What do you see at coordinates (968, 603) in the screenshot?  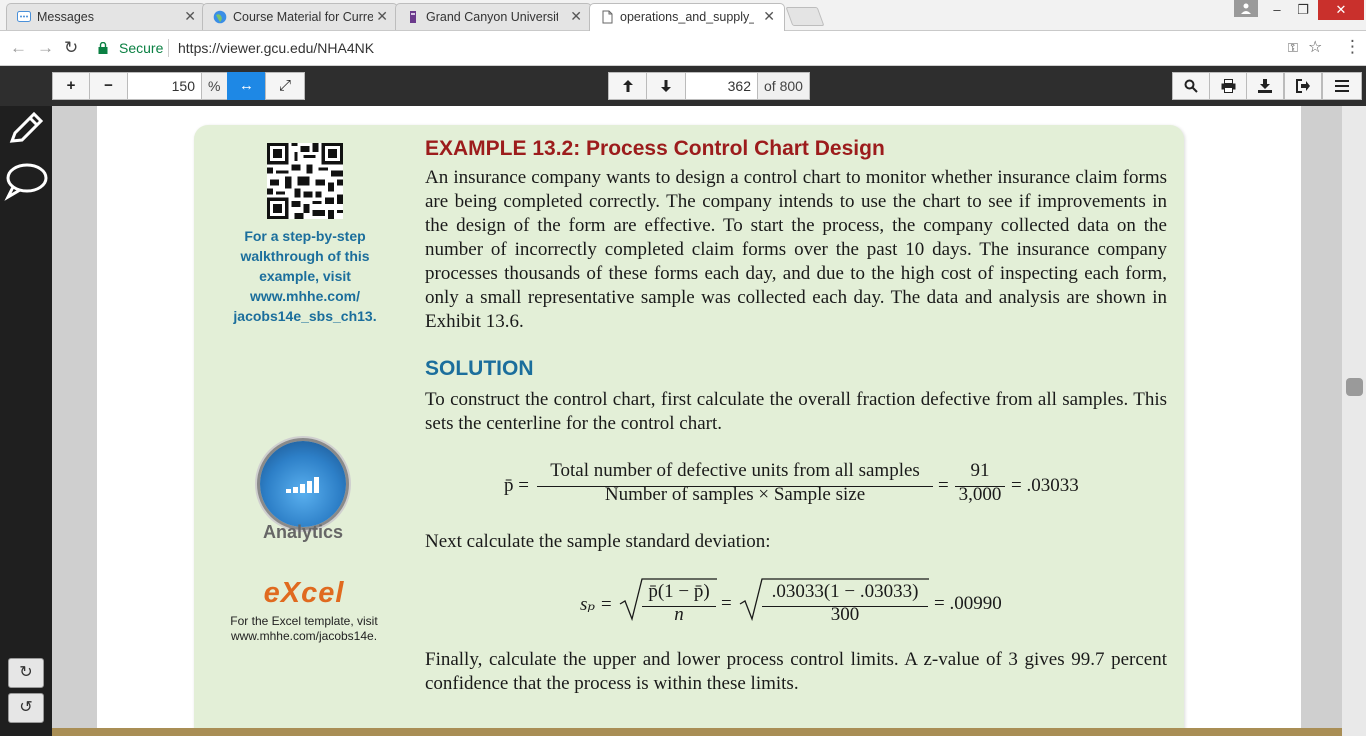 I see `eq2-result: = .00990` at bounding box center [968, 603].